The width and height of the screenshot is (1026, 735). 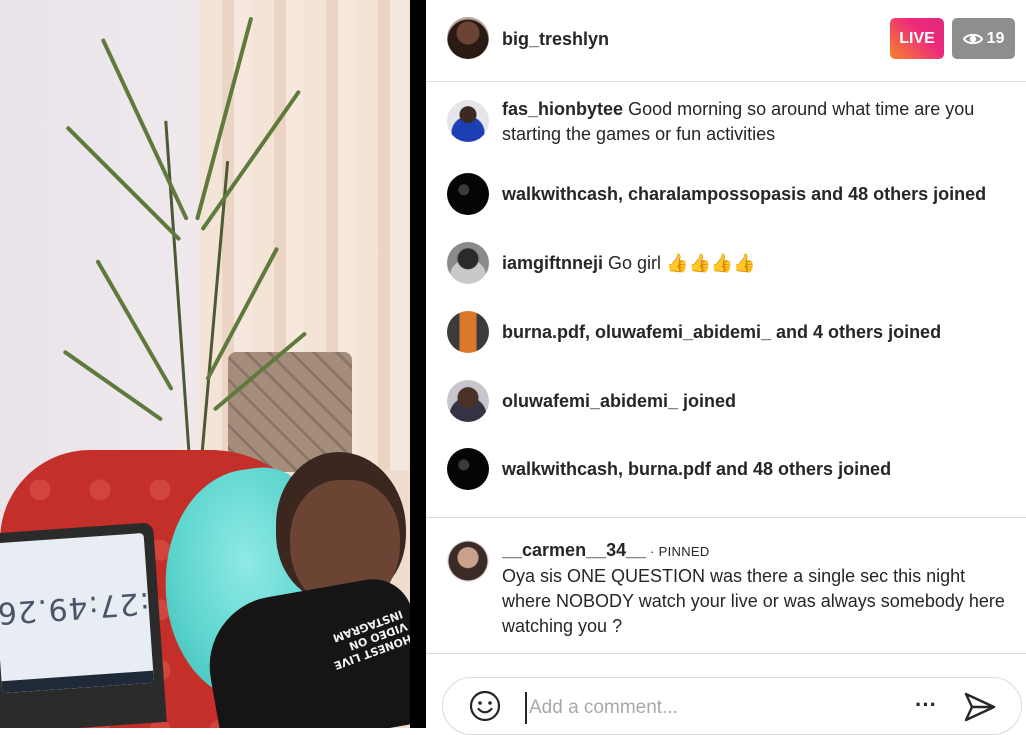 I want to click on laptop: 13:27:49.26, so click(x=83, y=625).